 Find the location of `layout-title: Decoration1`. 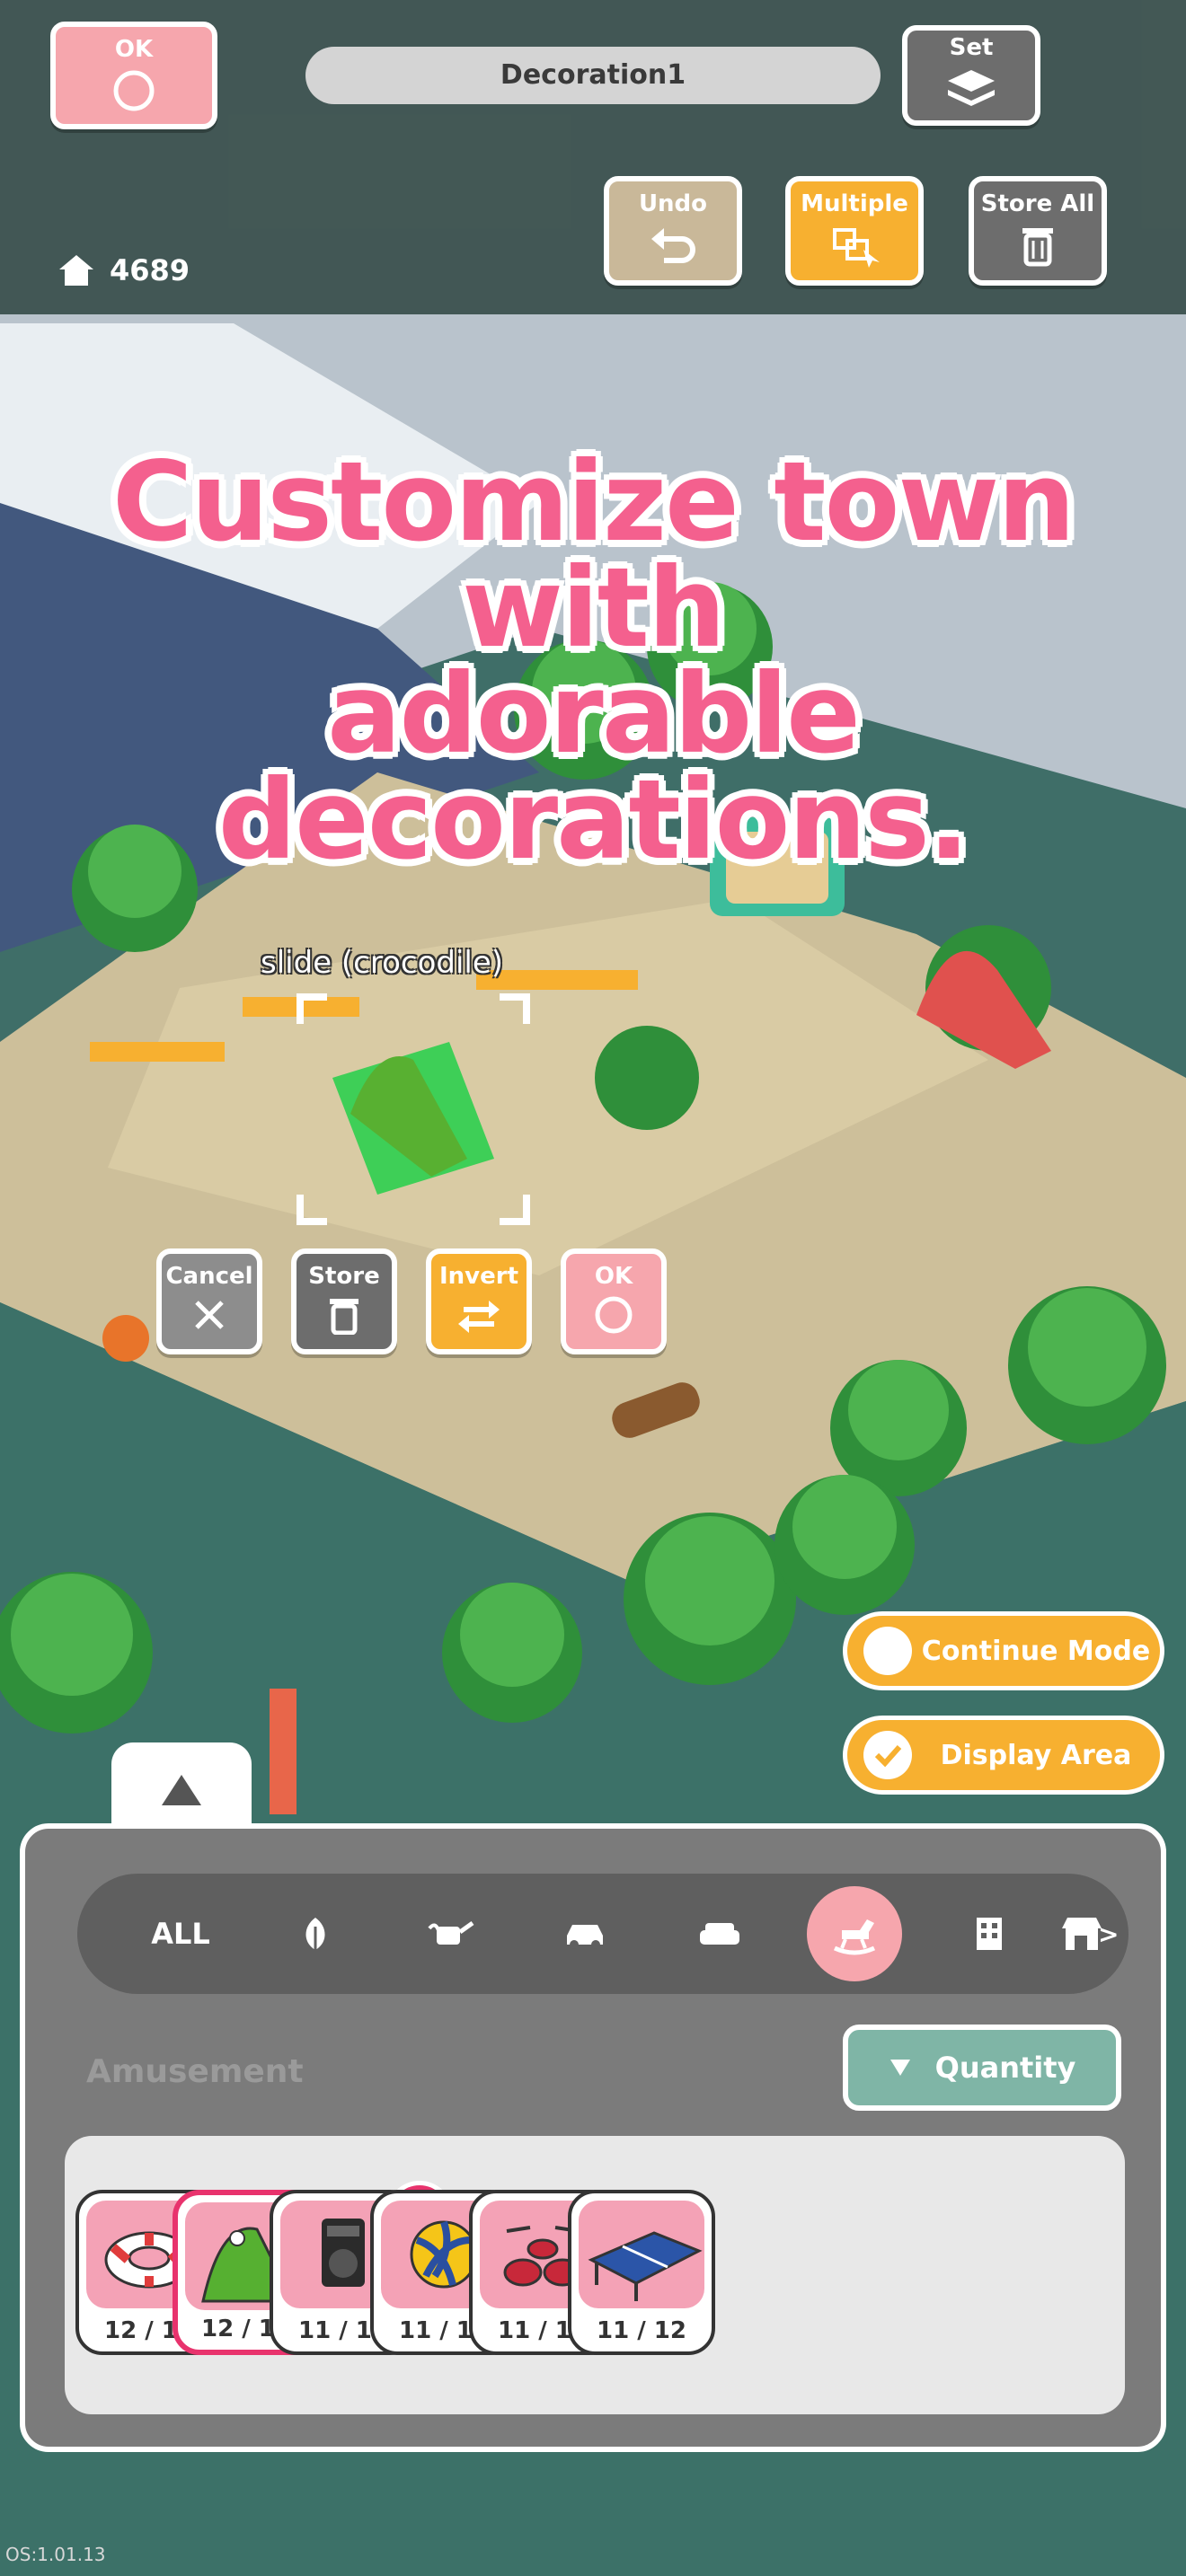

layout-title: Decoration1 is located at coordinates (593, 75).